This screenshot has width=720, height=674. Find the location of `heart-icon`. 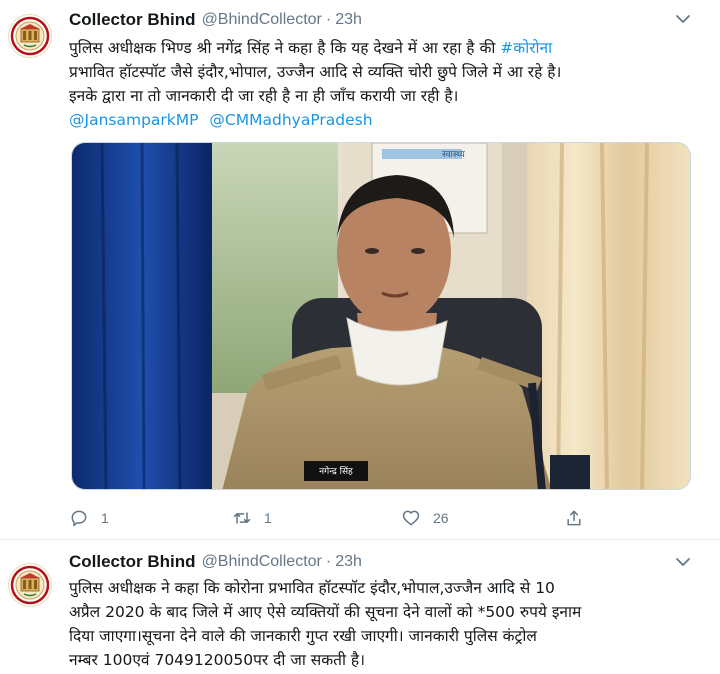

heart-icon is located at coordinates (411, 518).